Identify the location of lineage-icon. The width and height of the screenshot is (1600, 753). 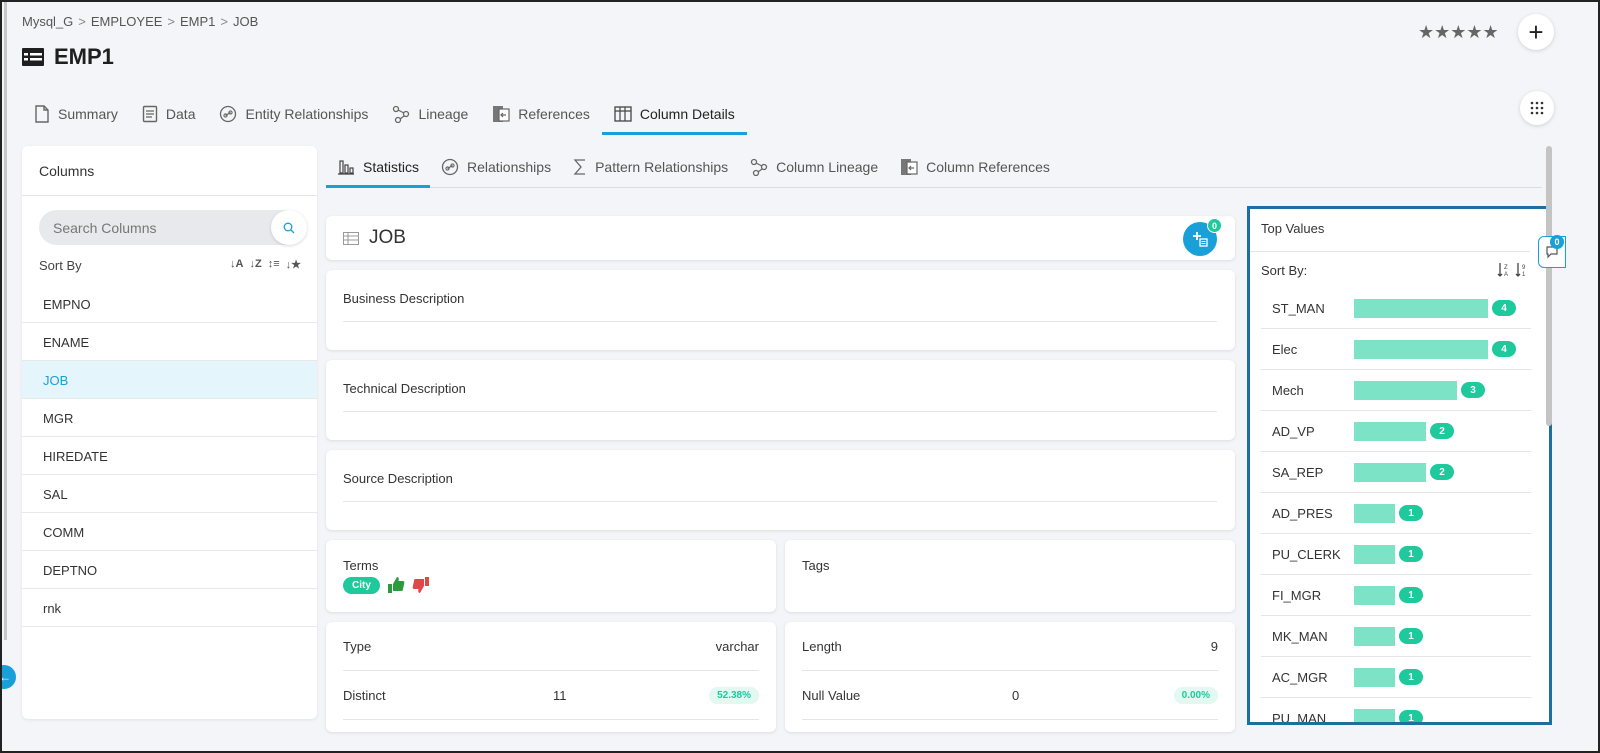
(401, 114).